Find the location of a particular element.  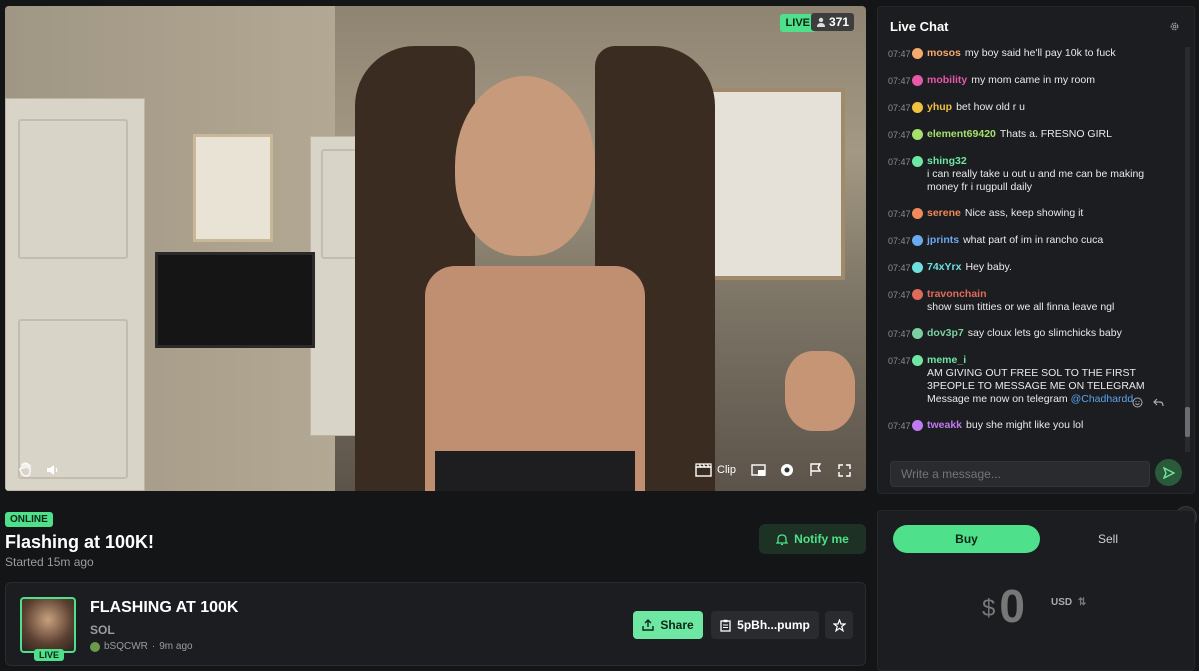

record-button is located at coordinates (787, 470).